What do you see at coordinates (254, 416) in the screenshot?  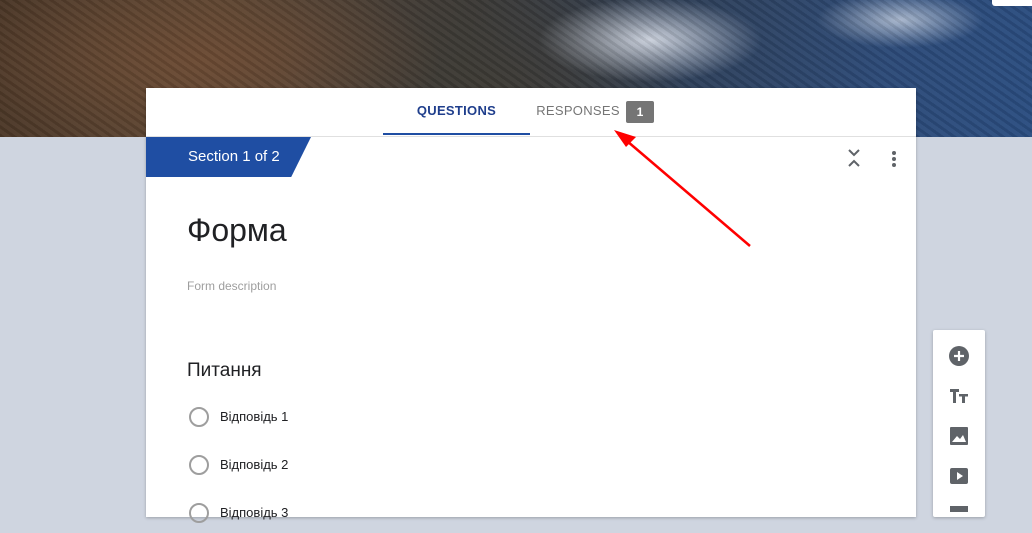 I see `option-label: Відповідь 1` at bounding box center [254, 416].